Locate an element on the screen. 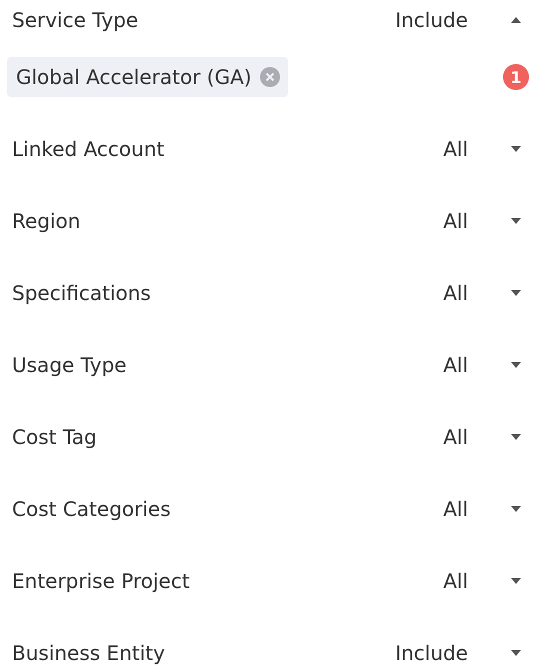  filter-label: Region is located at coordinates (47, 221).